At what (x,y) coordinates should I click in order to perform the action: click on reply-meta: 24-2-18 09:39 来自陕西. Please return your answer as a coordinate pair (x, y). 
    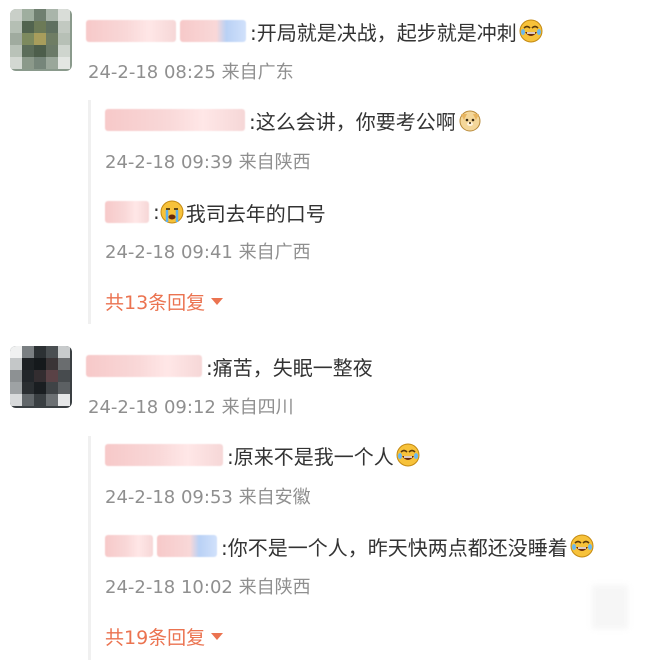
    Looking at the image, I should click on (208, 162).